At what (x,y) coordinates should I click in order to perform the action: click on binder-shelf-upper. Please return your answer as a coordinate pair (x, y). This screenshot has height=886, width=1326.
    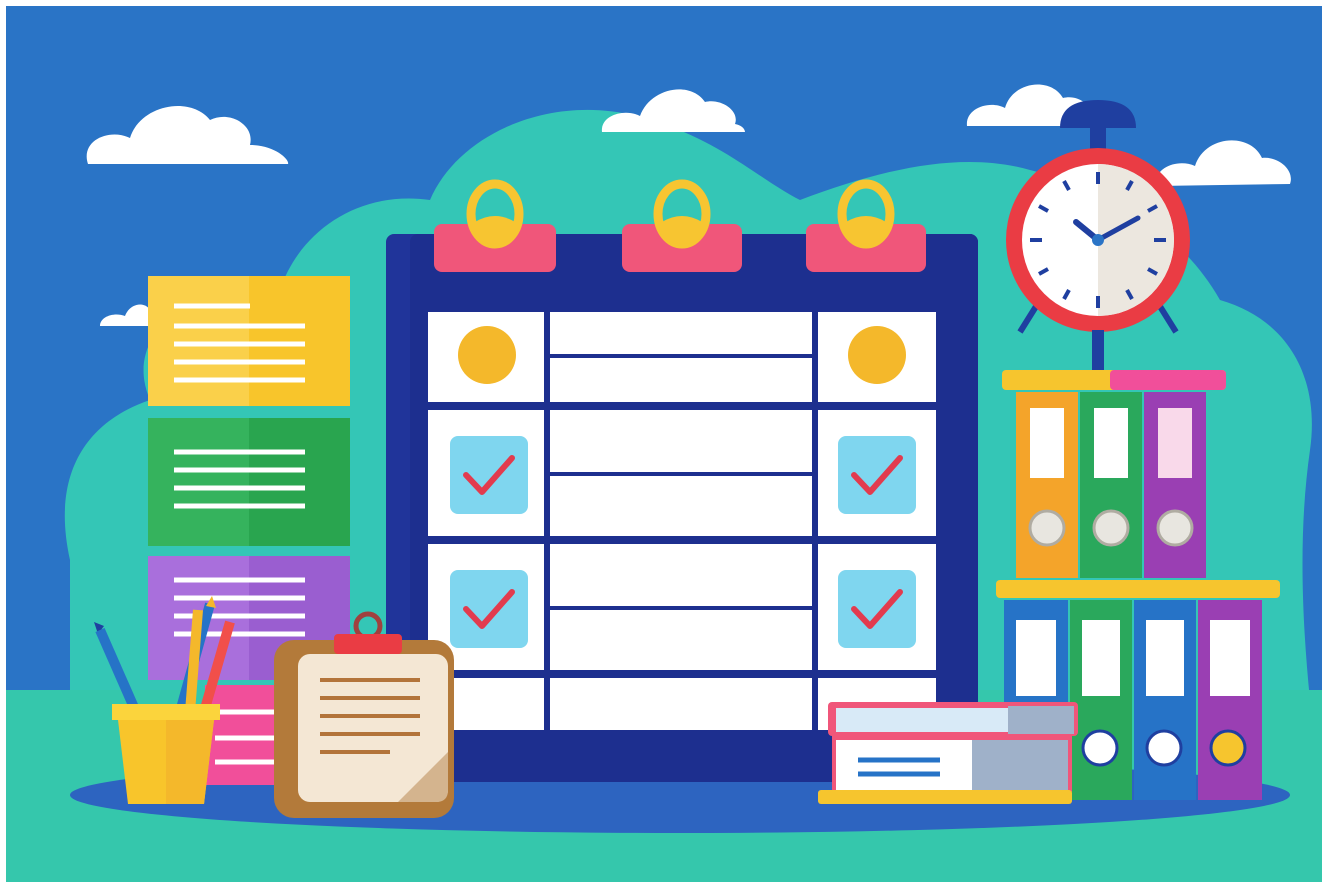
    Looking at the image, I should click on (1114, 380).